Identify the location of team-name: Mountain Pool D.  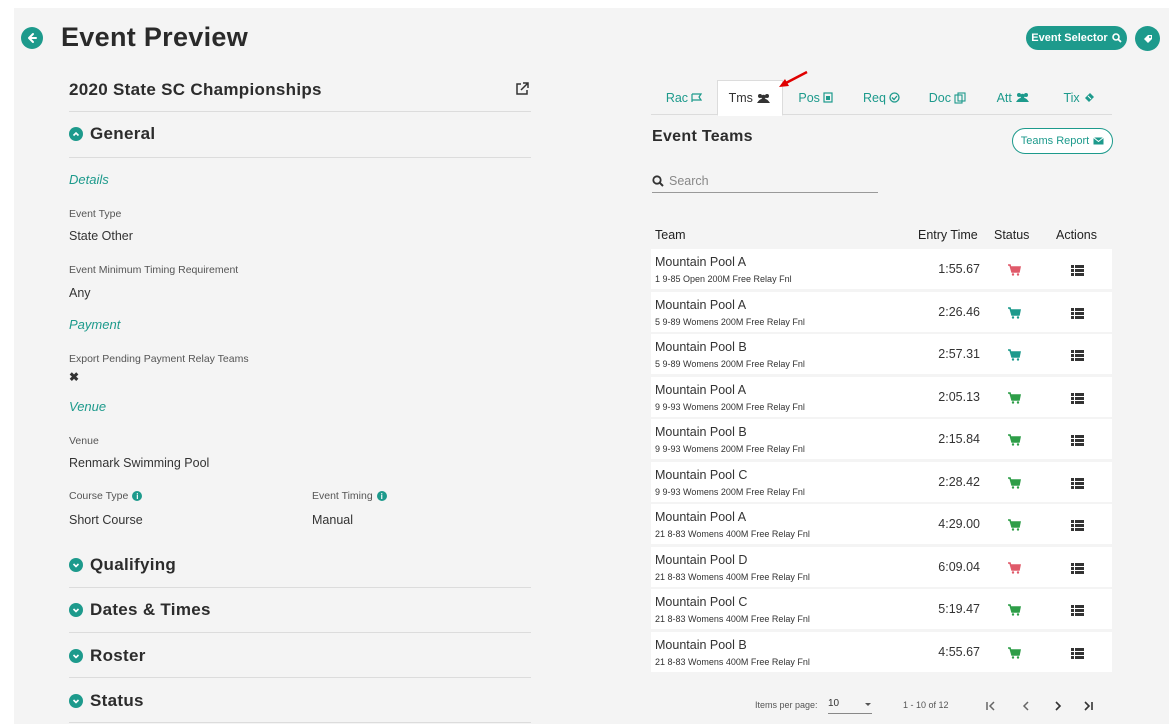
(701, 559).